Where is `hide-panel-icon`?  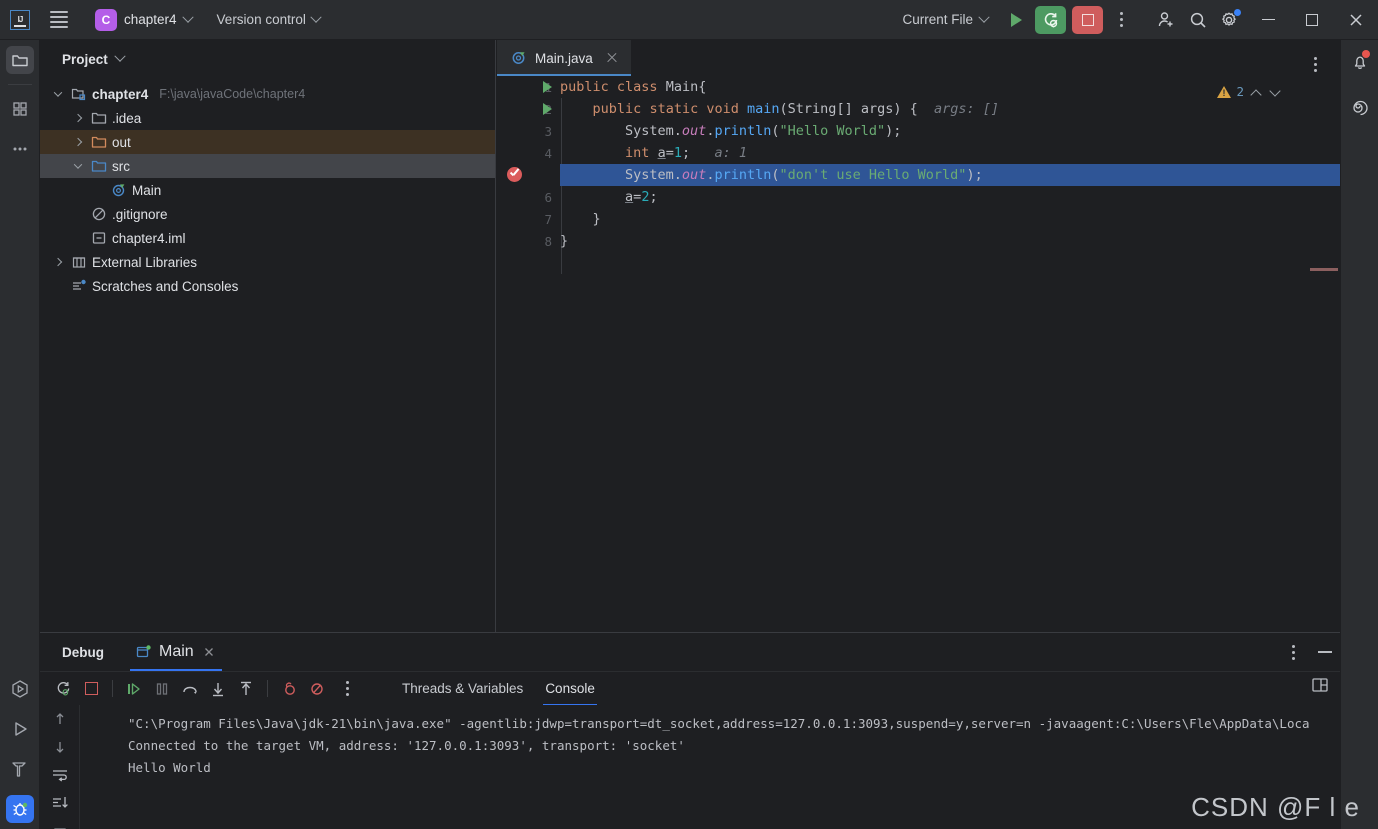
hide-panel-icon is located at coordinates (1325, 652).